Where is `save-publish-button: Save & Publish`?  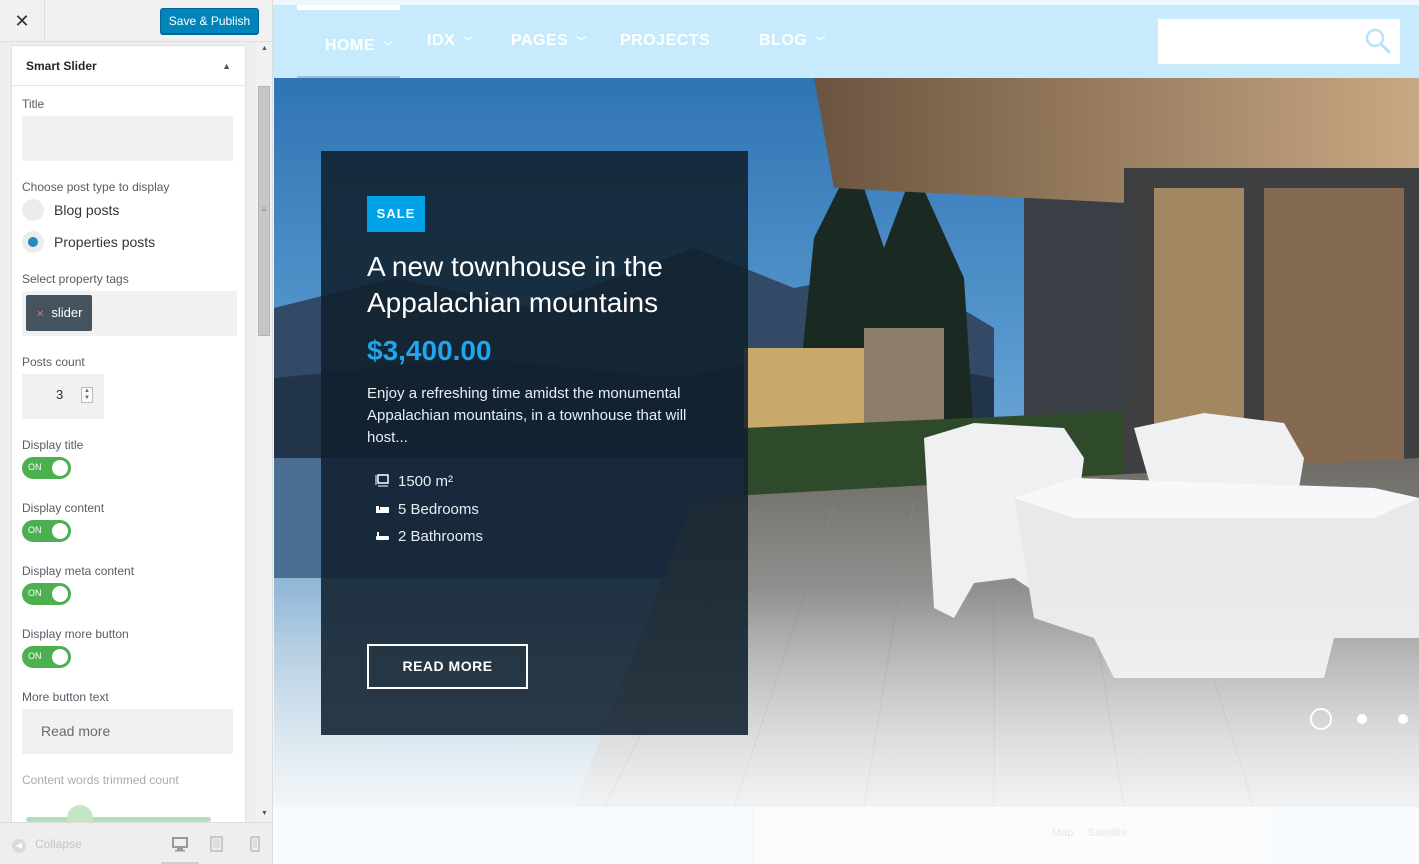
save-publish-button: Save & Publish is located at coordinates (209, 21).